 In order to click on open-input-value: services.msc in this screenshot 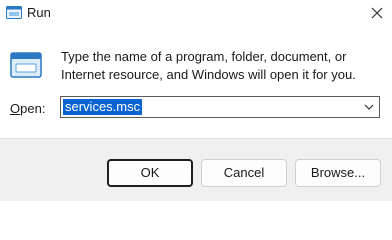, I will do `click(103, 107)`.